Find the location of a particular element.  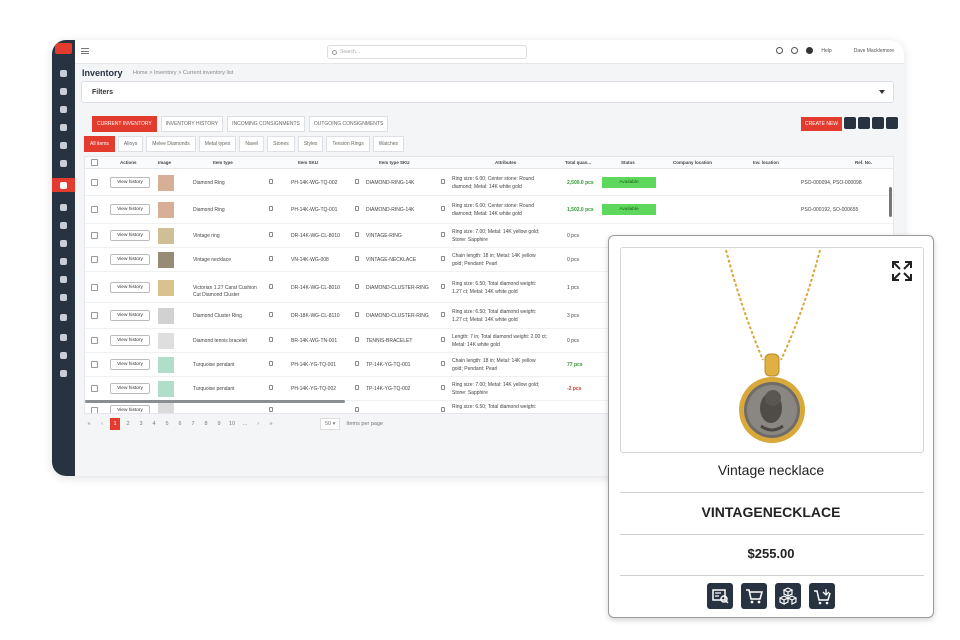

first-page-button: « is located at coordinates (89, 424).